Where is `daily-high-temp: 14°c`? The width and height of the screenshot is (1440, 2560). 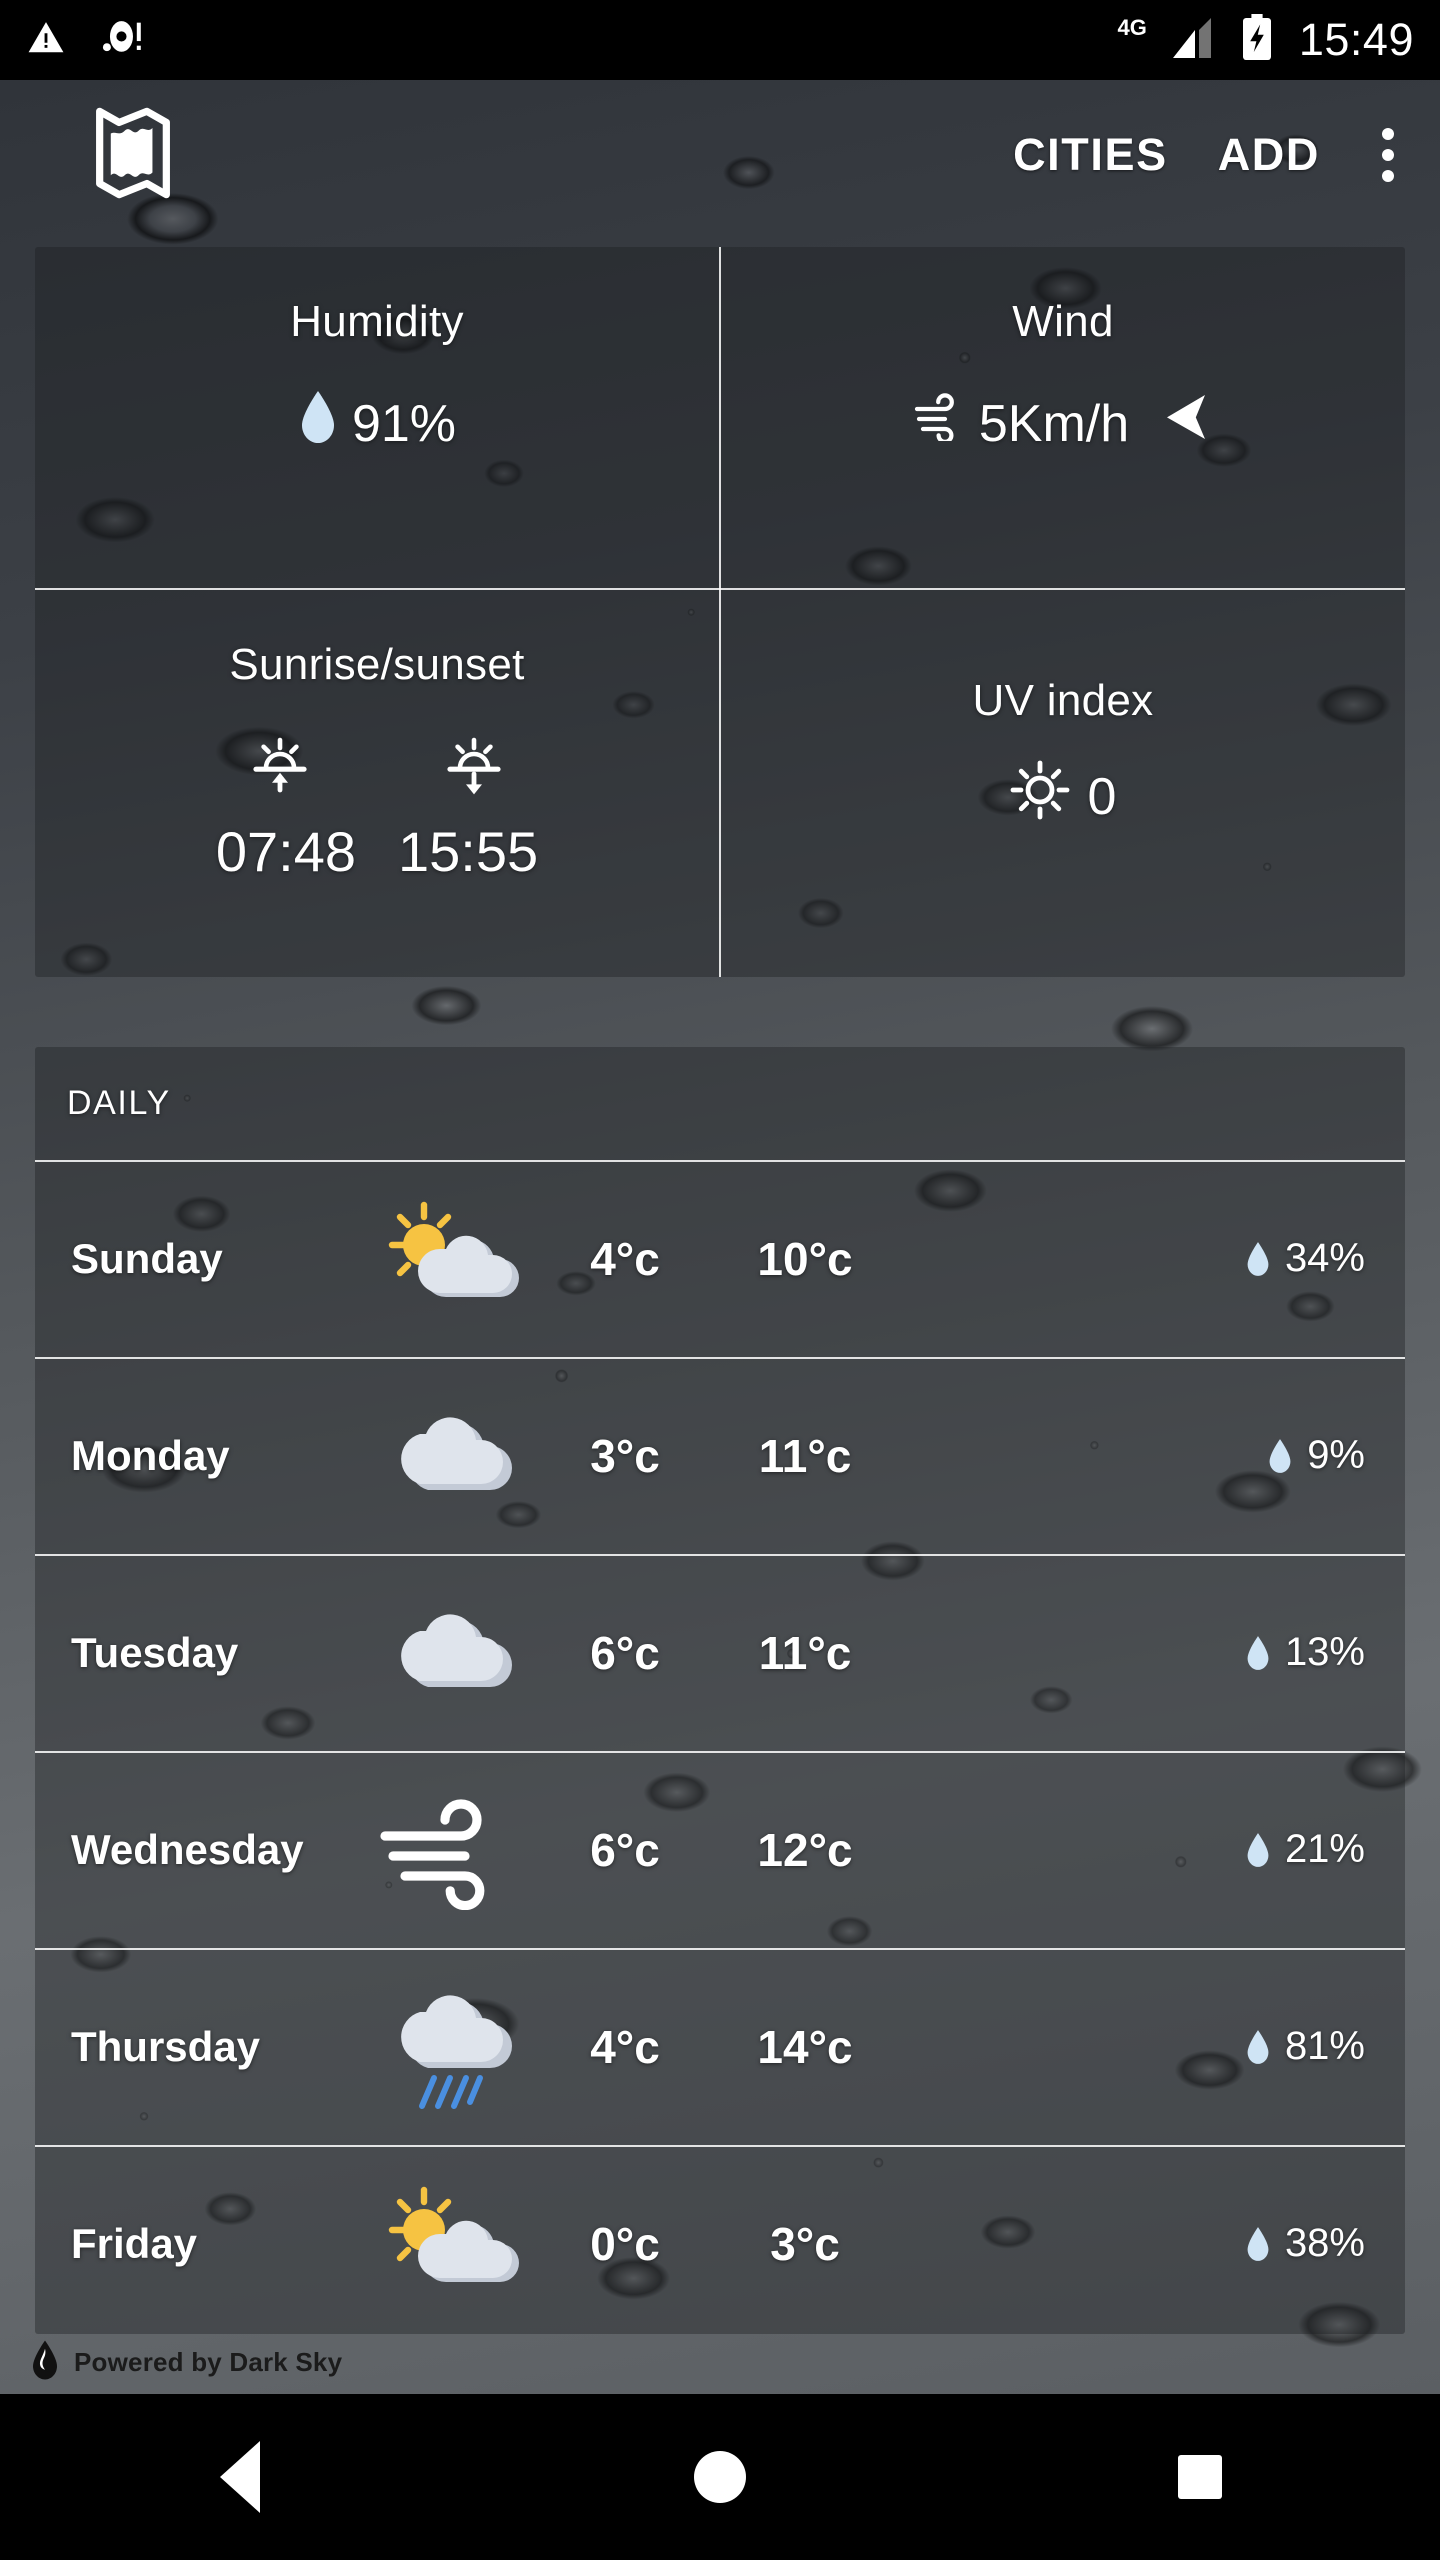 daily-high-temp: 14°c is located at coordinates (805, 2046).